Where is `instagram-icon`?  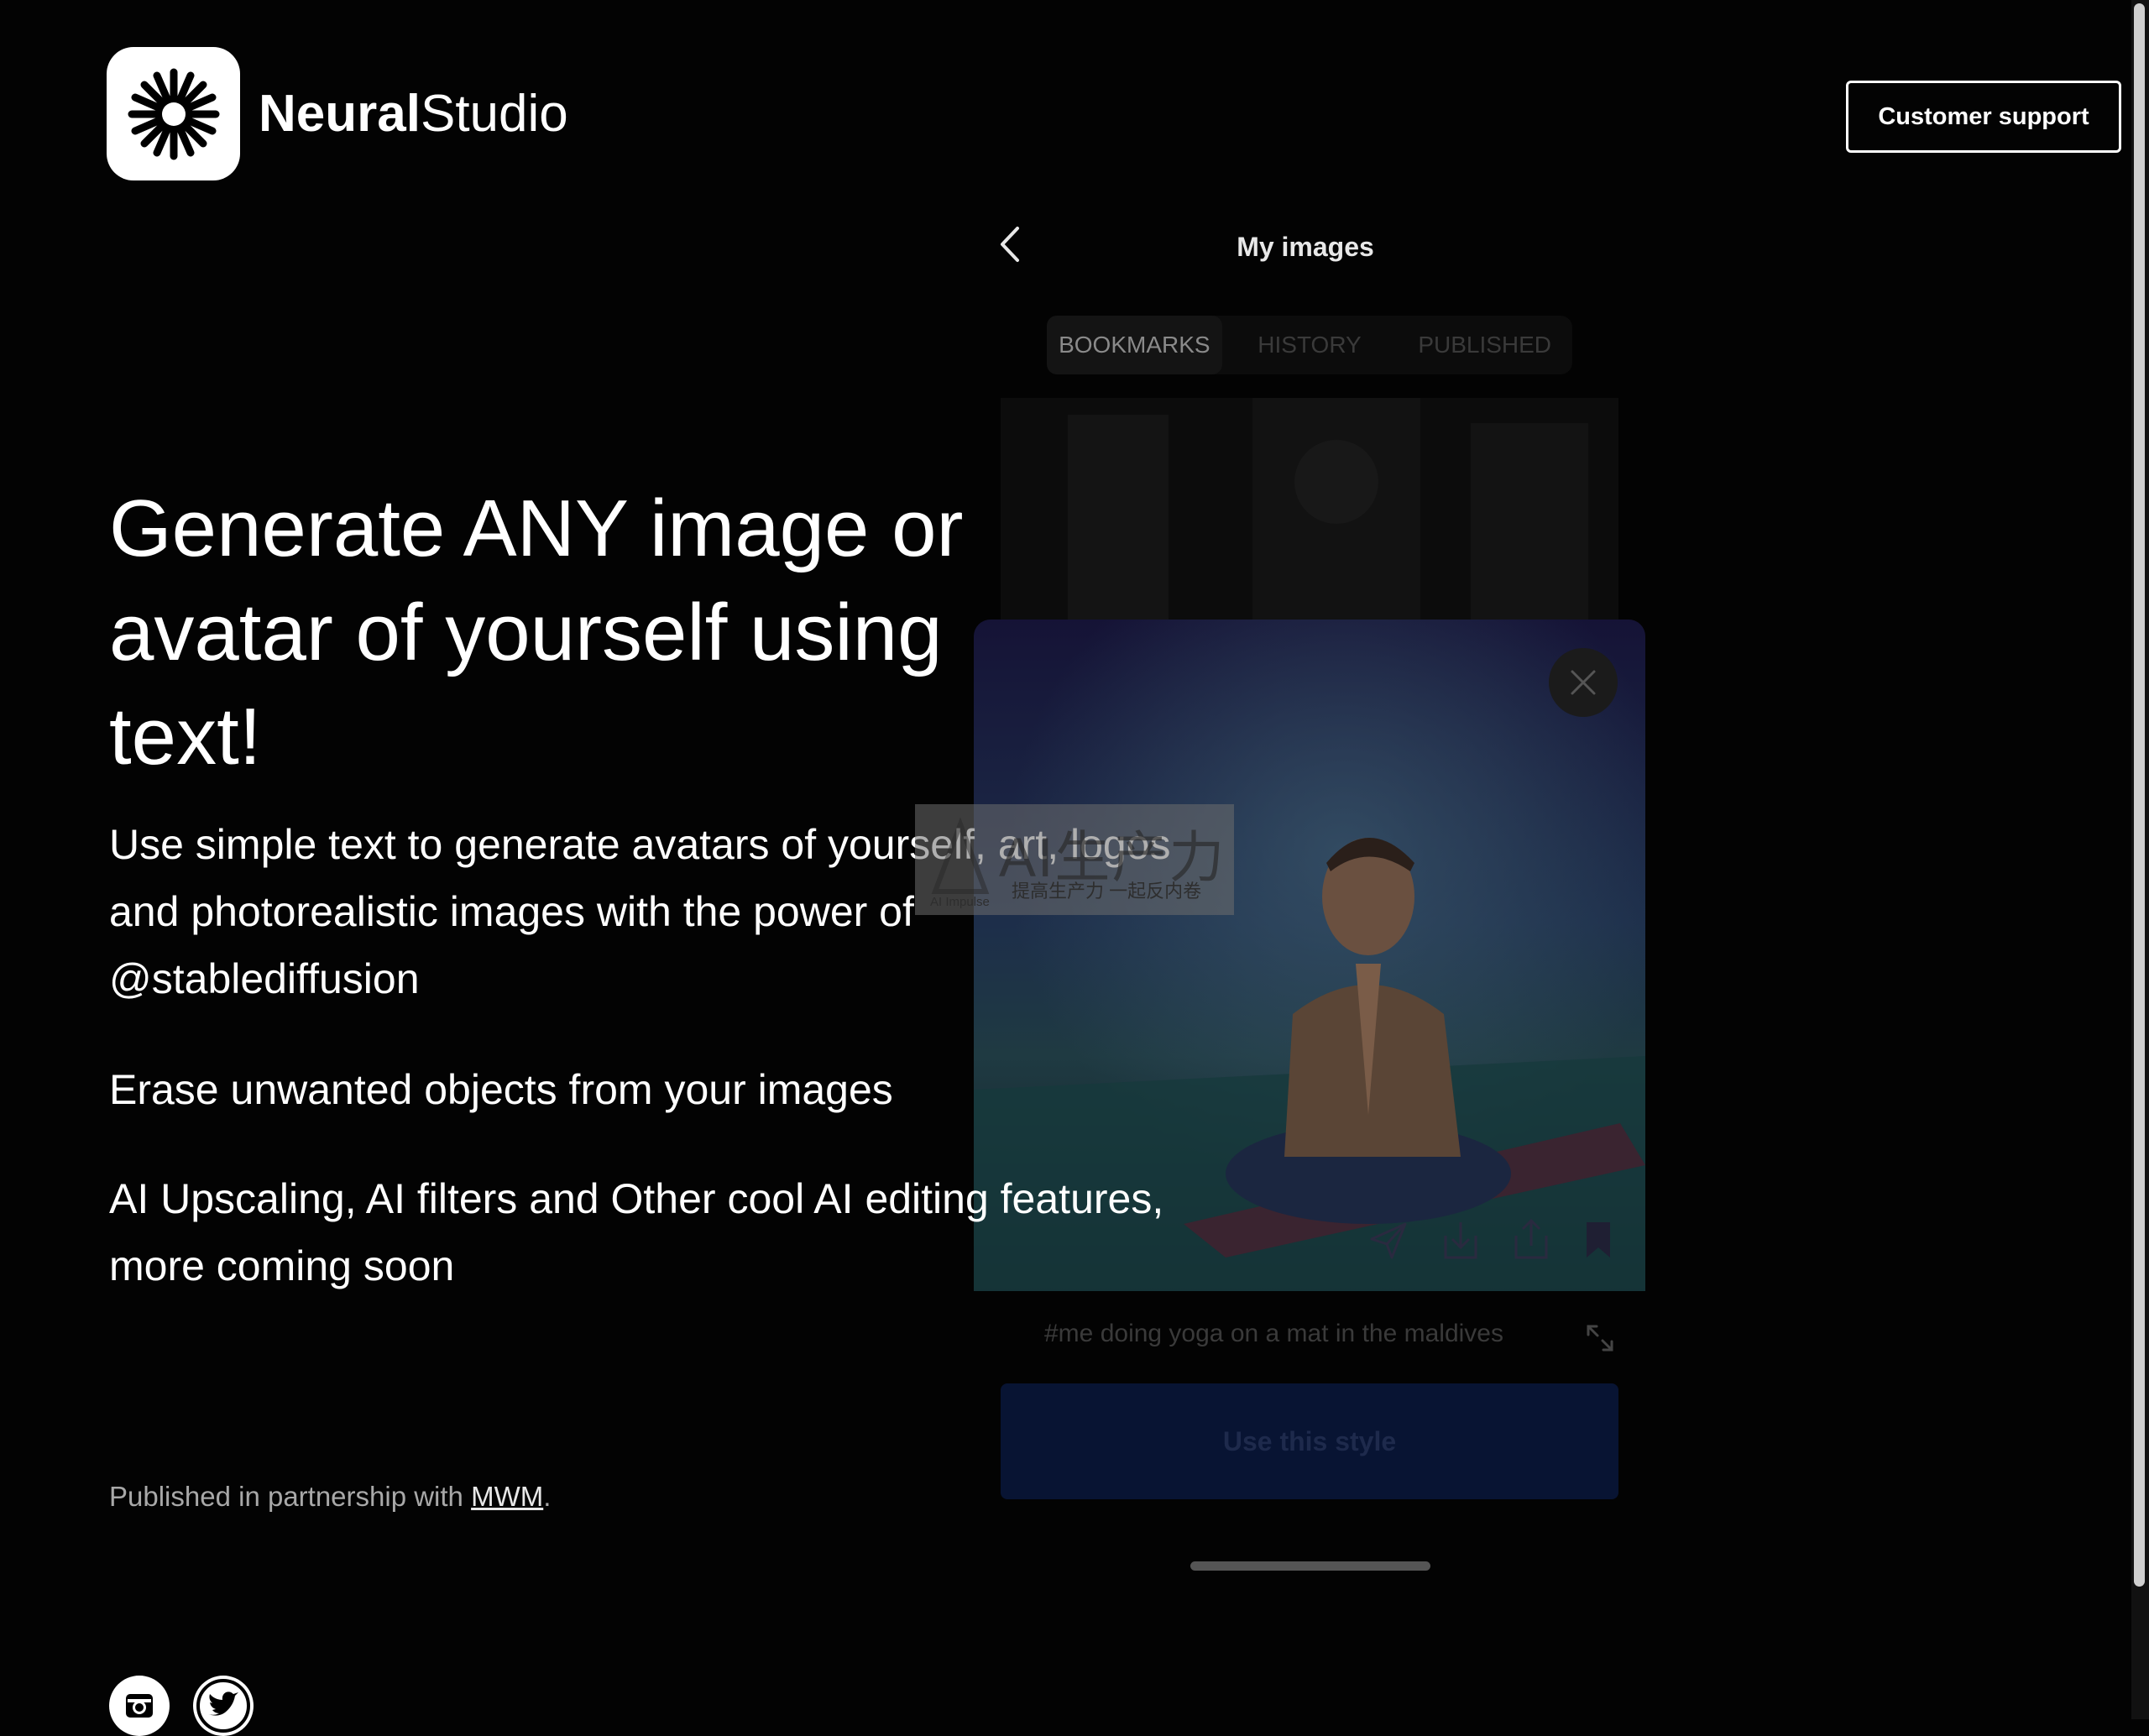
instagram-icon is located at coordinates (139, 1706).